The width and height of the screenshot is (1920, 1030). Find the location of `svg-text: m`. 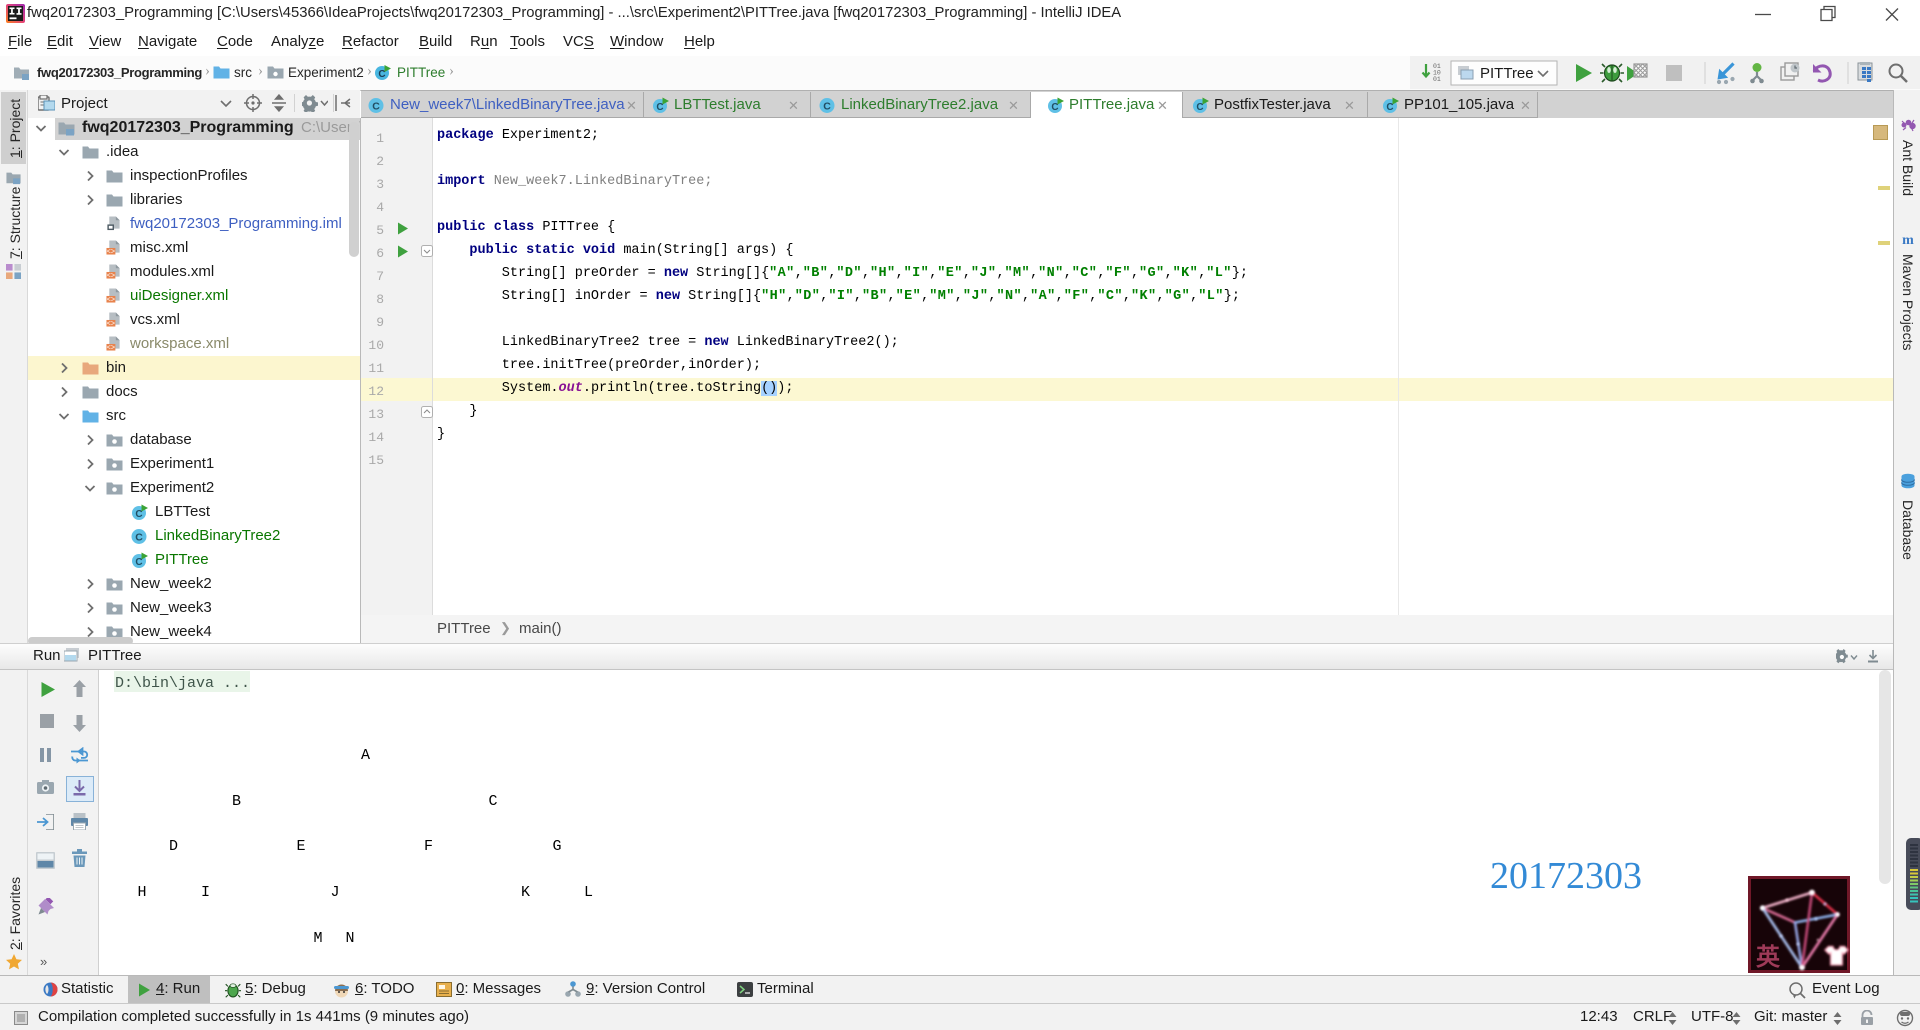

svg-text: m is located at coordinates (1908, 240).